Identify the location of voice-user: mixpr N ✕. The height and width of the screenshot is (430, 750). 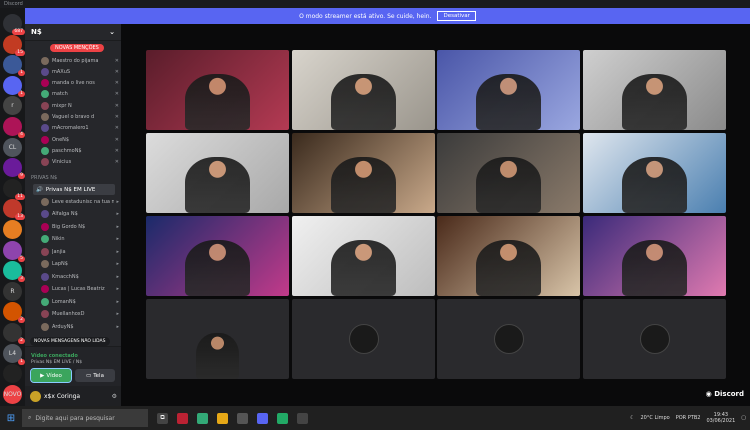
(80, 105).